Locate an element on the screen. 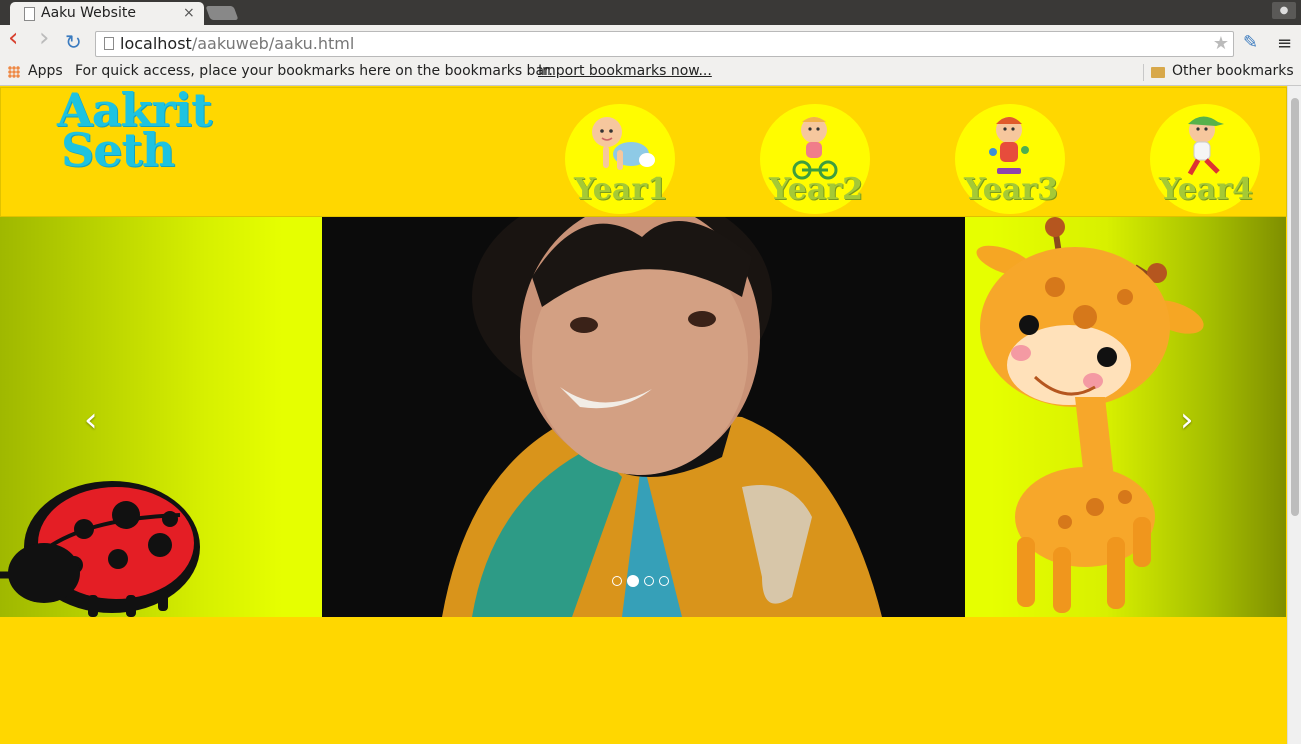 This screenshot has width=1301, height=744. reload-button: ↻ is located at coordinates (73, 42).